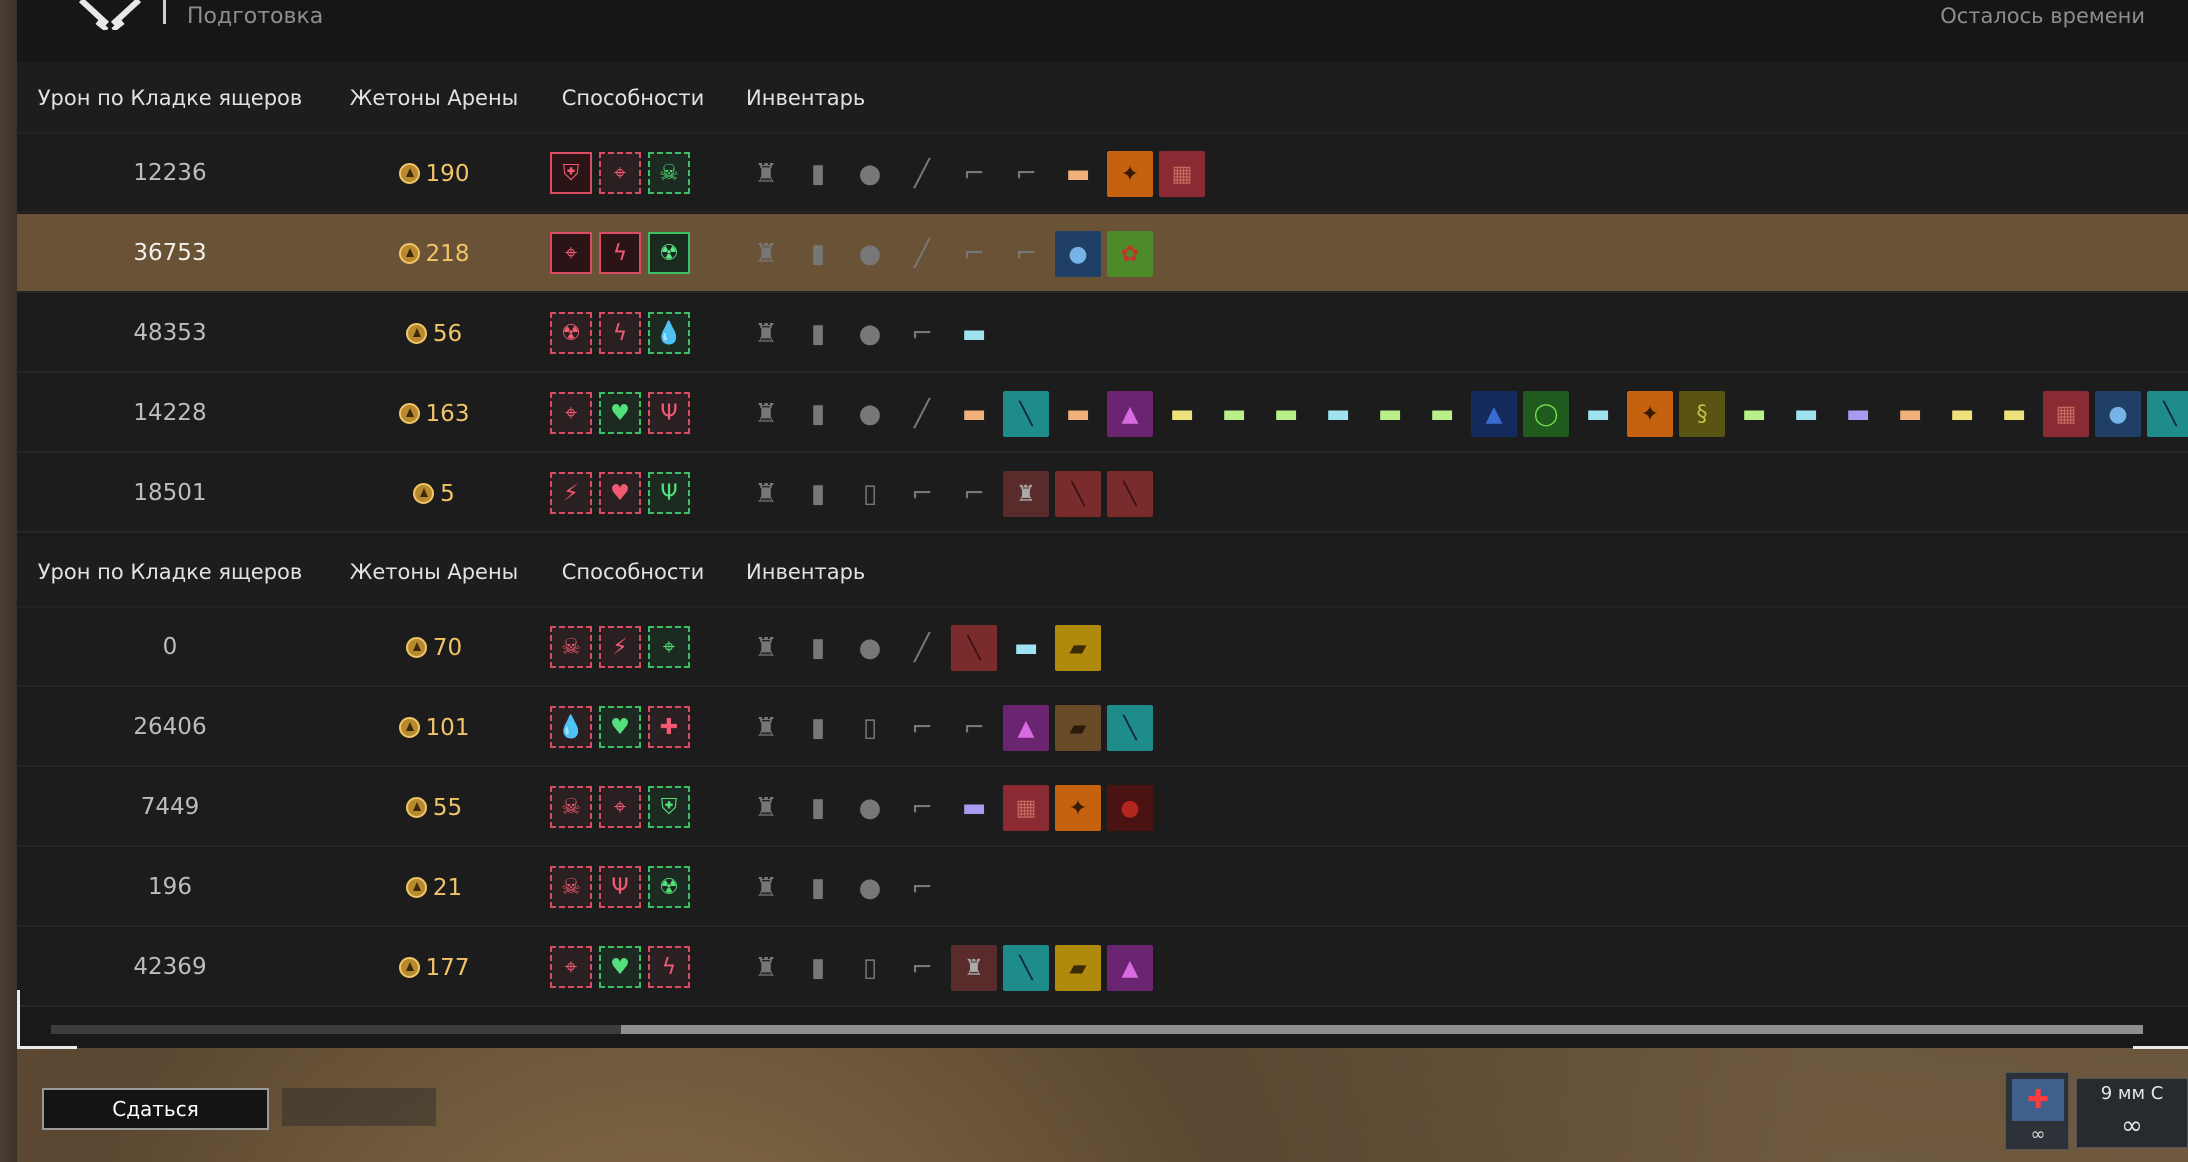 The height and width of the screenshot is (1162, 2188). I want to click on green-ring-icon: ◯, so click(1546, 414).